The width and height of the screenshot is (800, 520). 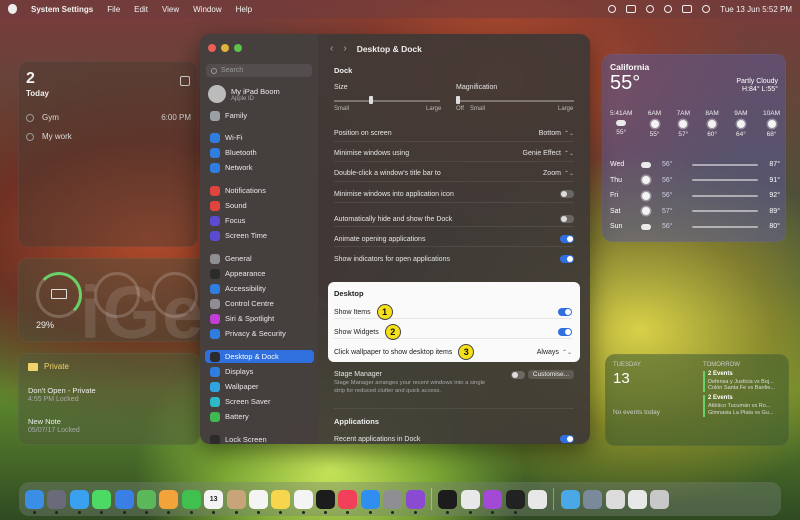 I want to click on music-icon, so click(x=348, y=501).